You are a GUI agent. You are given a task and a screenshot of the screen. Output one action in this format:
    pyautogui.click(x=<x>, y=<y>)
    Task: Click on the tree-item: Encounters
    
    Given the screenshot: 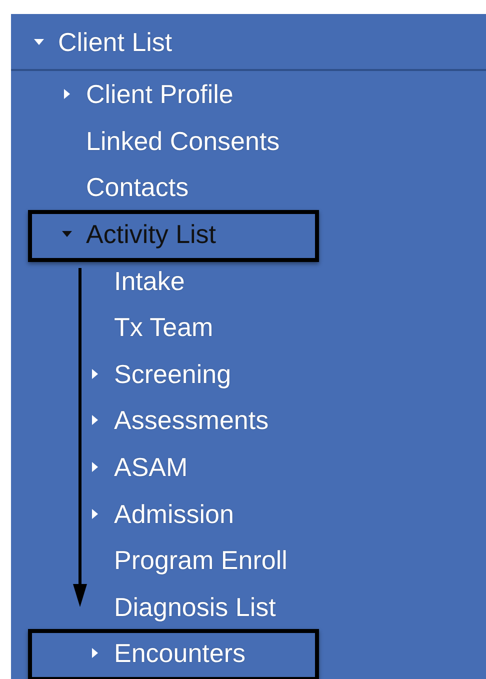 What is the action you would take?
    pyautogui.click(x=180, y=653)
    